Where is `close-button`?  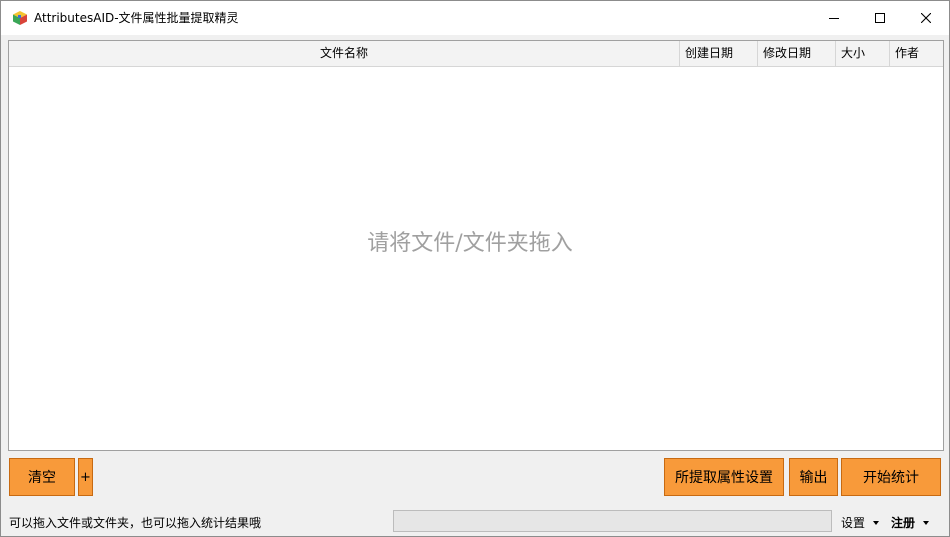 close-button is located at coordinates (926, 18).